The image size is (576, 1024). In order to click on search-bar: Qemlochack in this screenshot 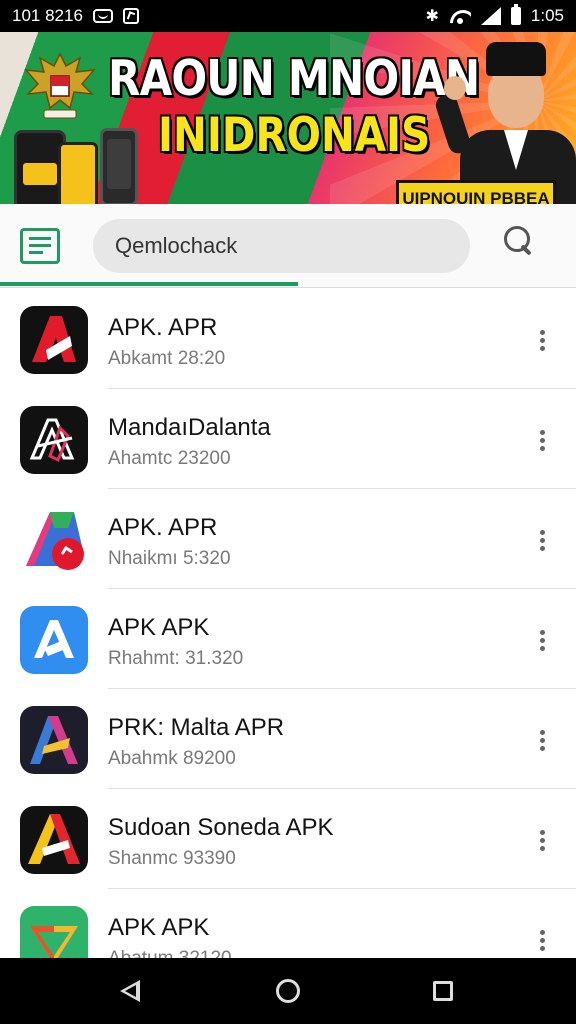, I will do `click(288, 246)`.